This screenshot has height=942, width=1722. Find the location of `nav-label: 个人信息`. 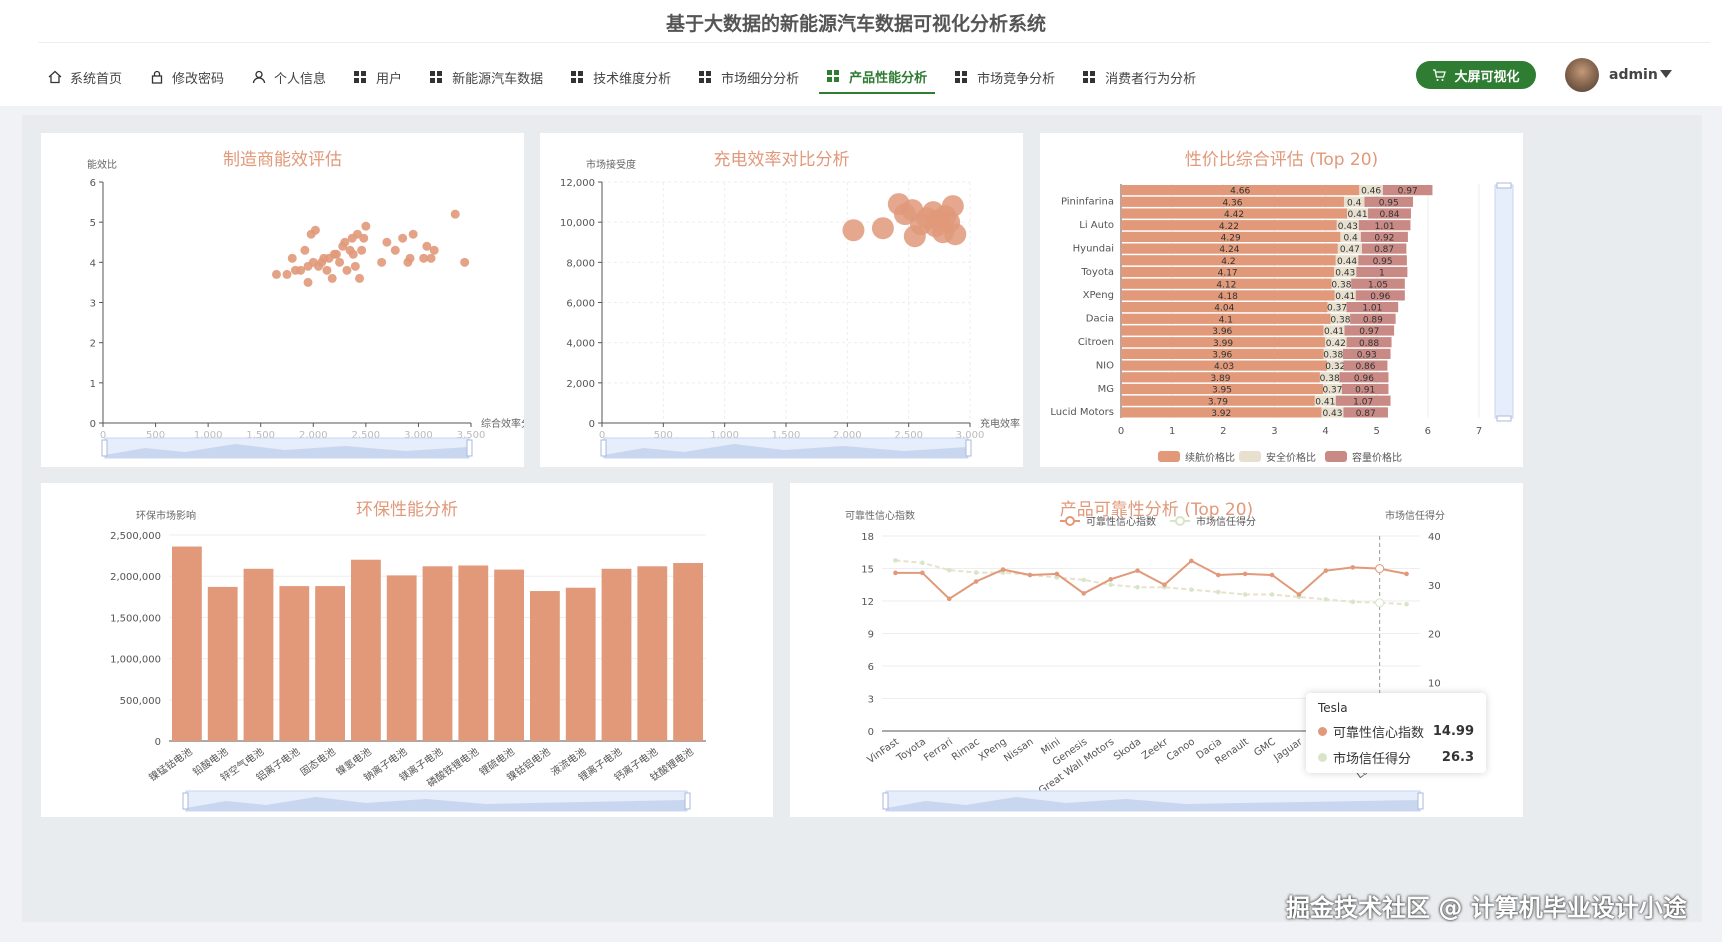

nav-label: 个人信息 is located at coordinates (300, 79).